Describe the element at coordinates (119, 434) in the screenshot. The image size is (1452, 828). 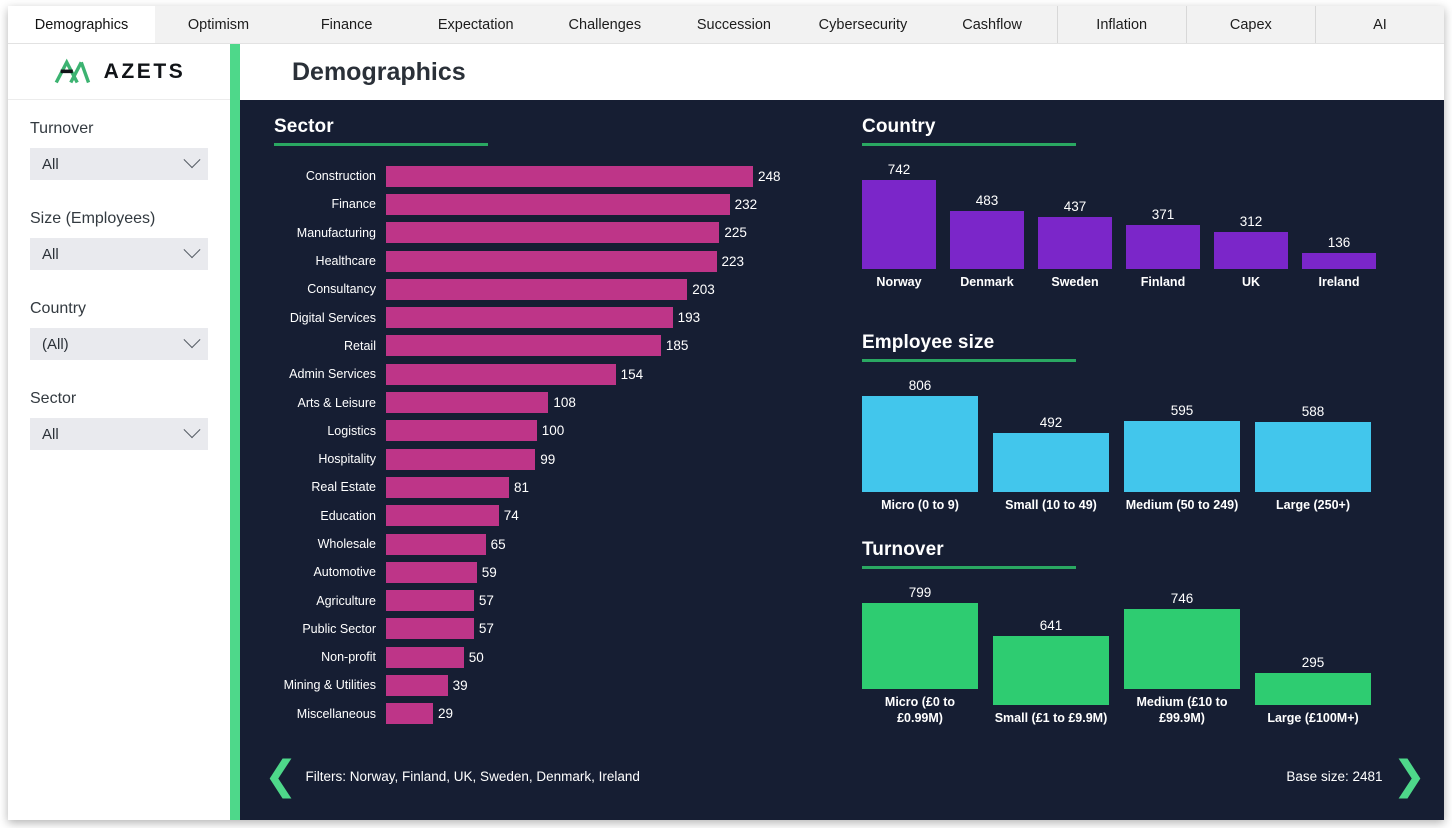
I see `filter-sector-select: All` at that location.